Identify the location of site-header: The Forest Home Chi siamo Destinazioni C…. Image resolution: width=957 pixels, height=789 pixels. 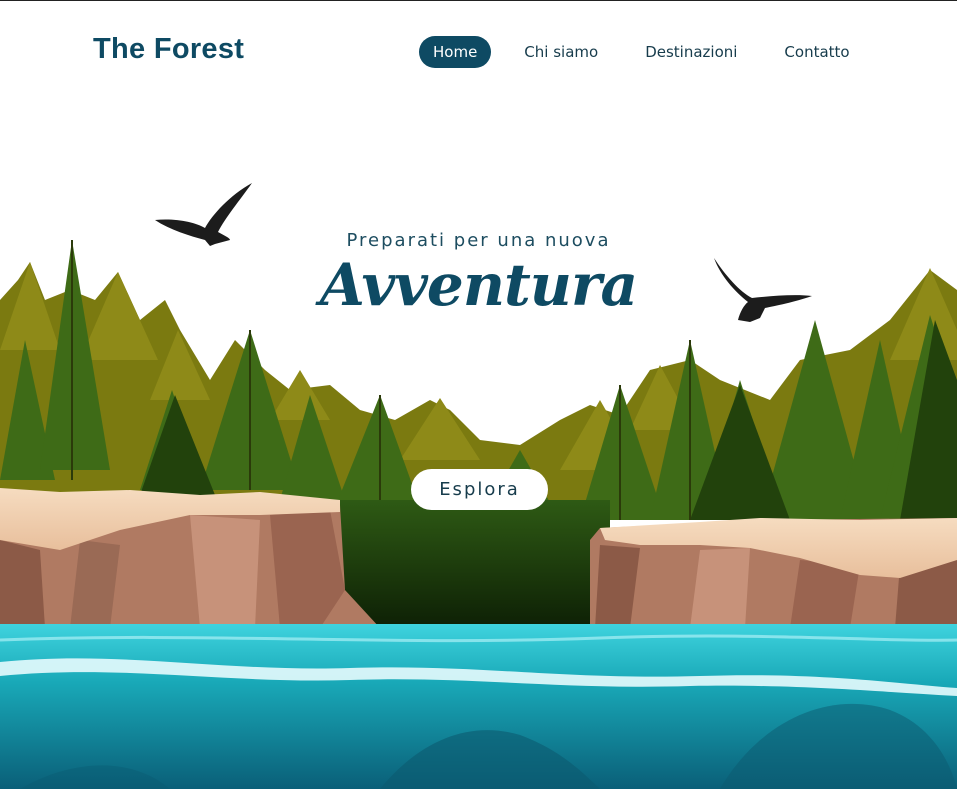
(478, 50).